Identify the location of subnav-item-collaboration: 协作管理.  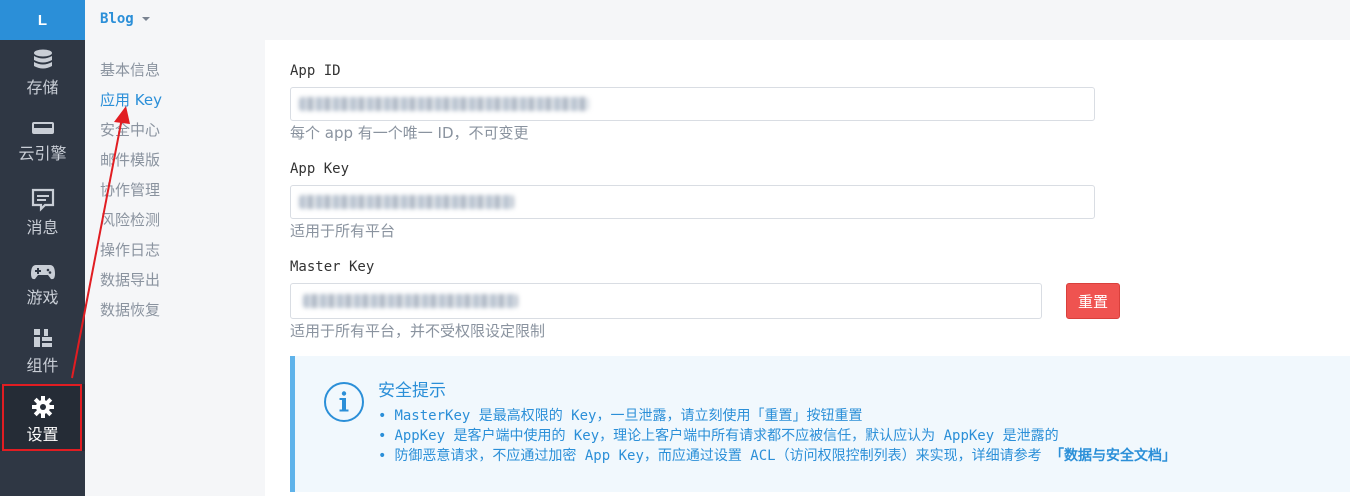
(130, 189).